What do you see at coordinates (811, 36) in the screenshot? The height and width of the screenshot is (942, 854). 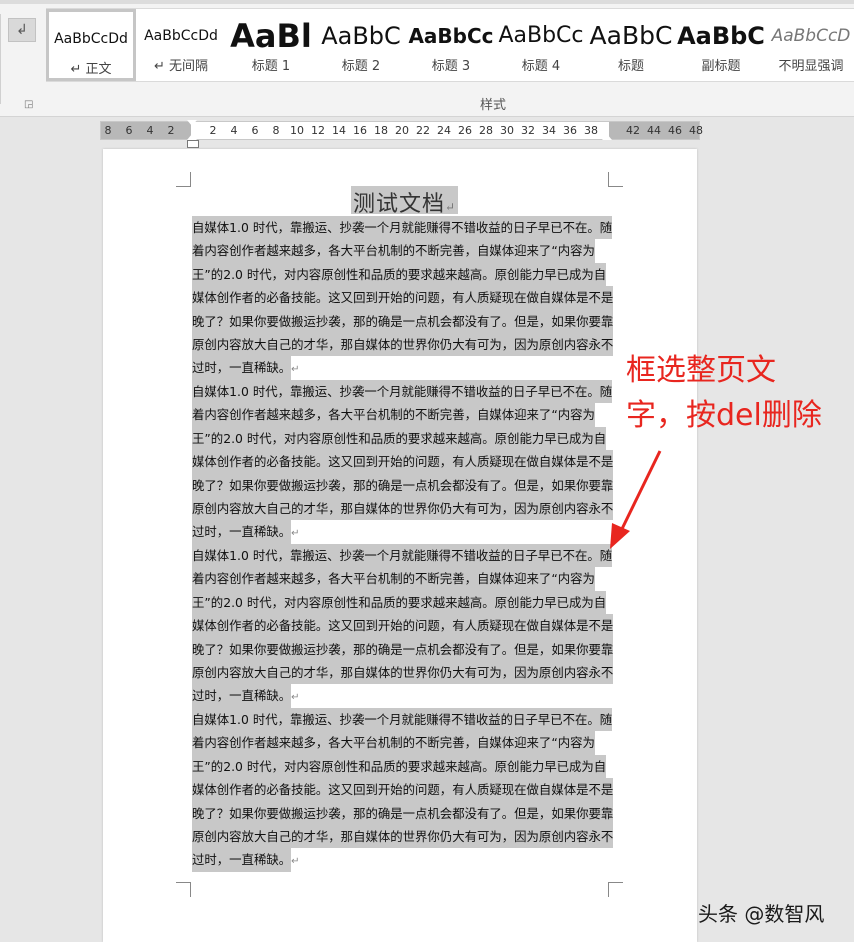 I see `style-preview: AaBbCcD` at bounding box center [811, 36].